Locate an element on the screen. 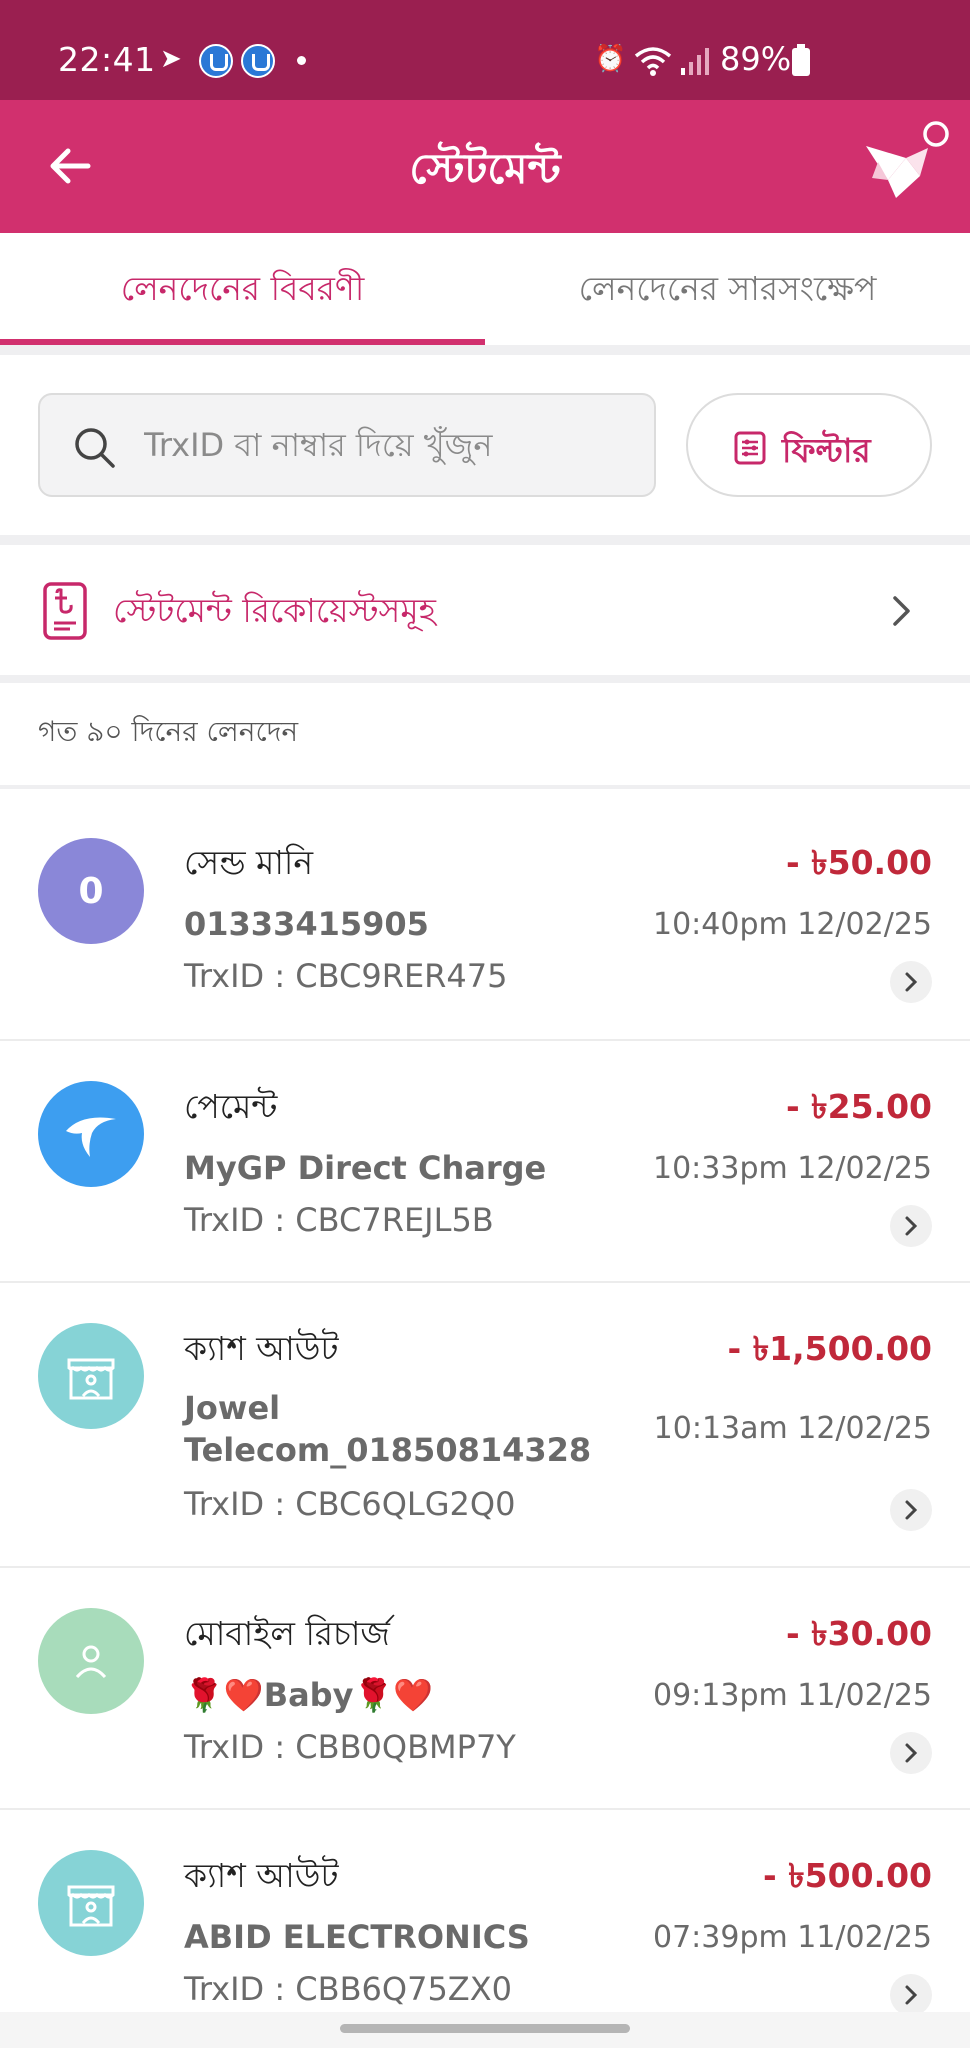 Image resolution: width=970 pixels, height=2048 pixels. document-taka-icon is located at coordinates (65, 611).